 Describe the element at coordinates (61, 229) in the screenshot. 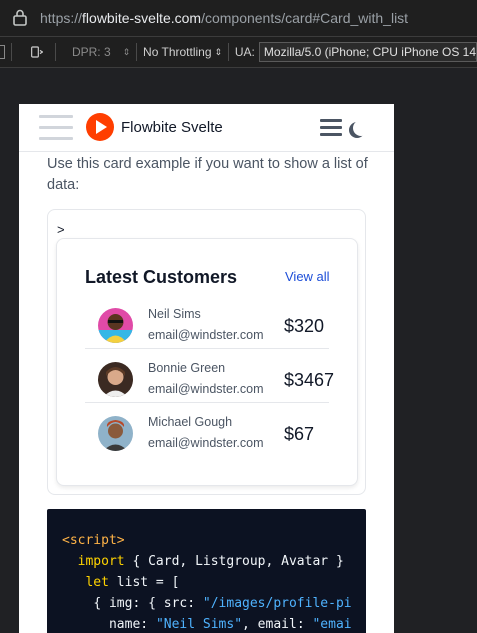

I see `preview-marker: >` at that location.